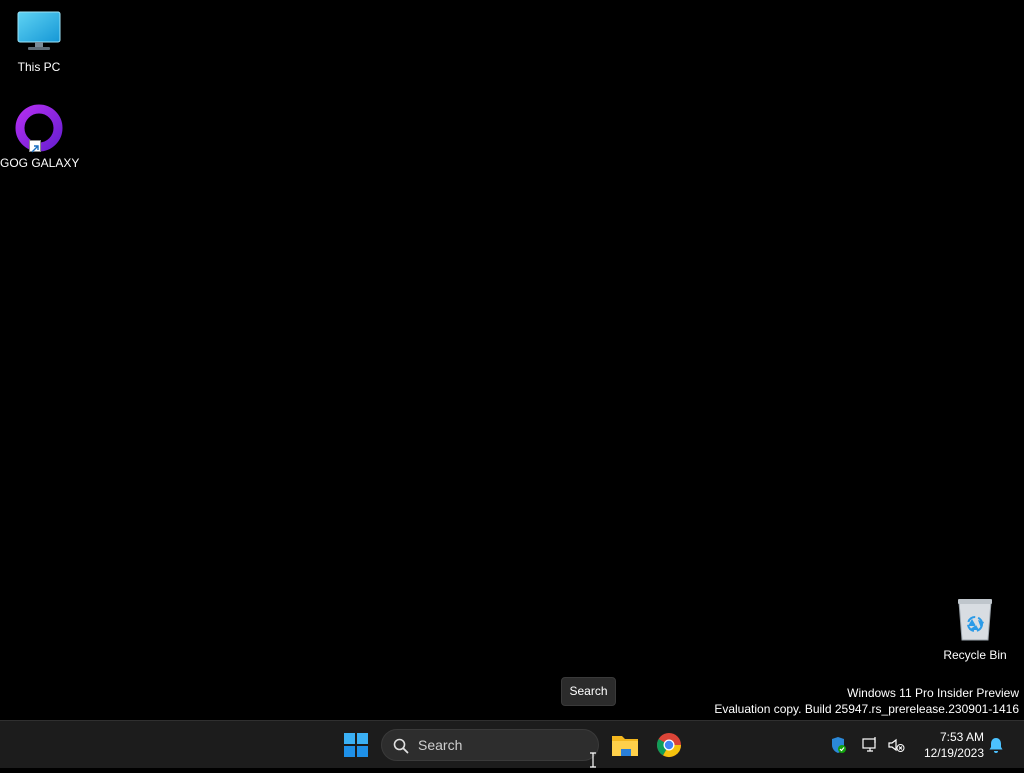 The width and height of the screenshot is (1024, 773). What do you see at coordinates (440, 745) in the screenshot?
I see `search-placeholder: Search` at bounding box center [440, 745].